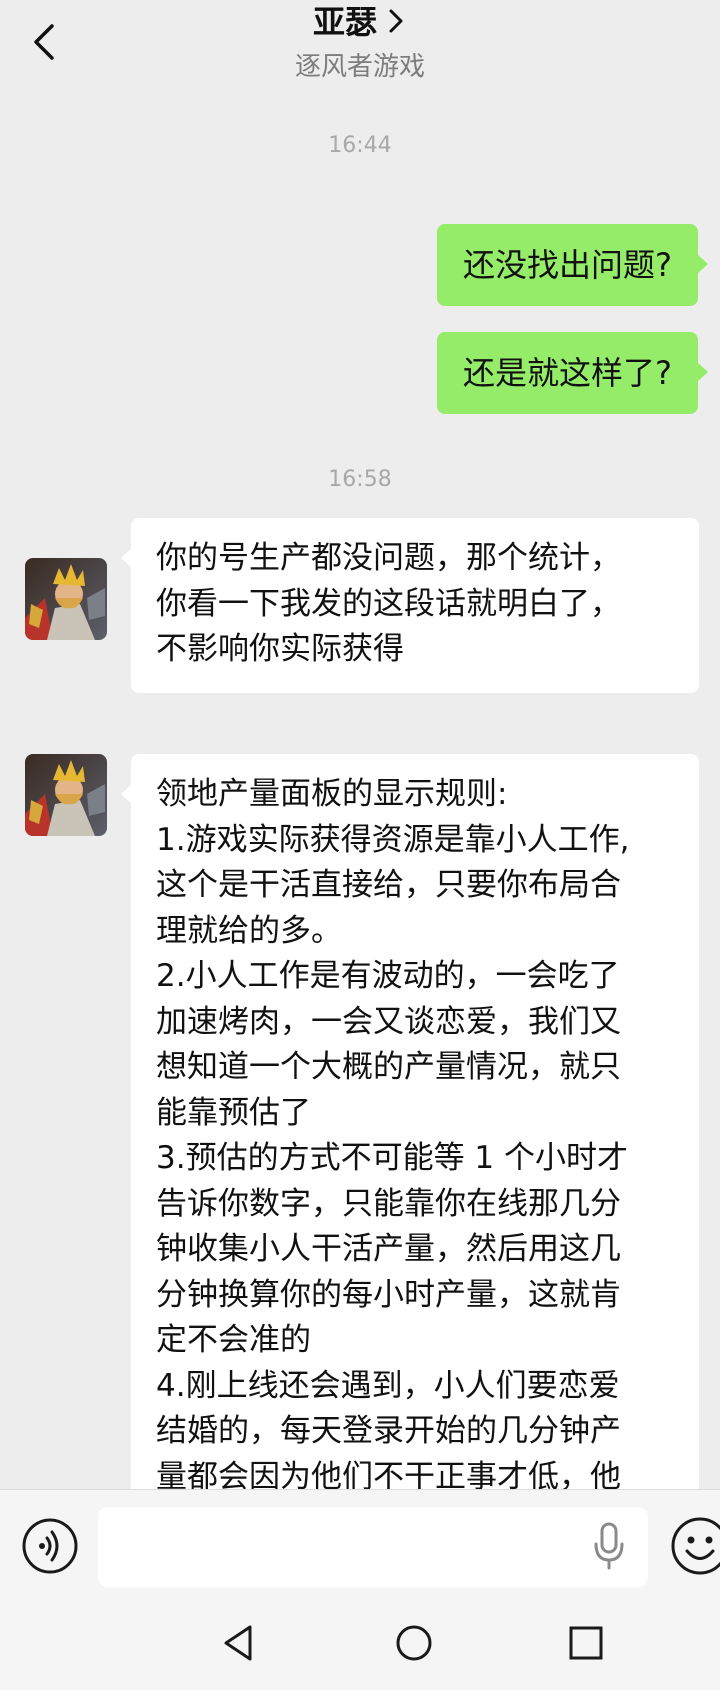 Image resolution: width=720 pixels, height=1690 pixels. I want to click on triangle-back-icon, so click(240, 1643).